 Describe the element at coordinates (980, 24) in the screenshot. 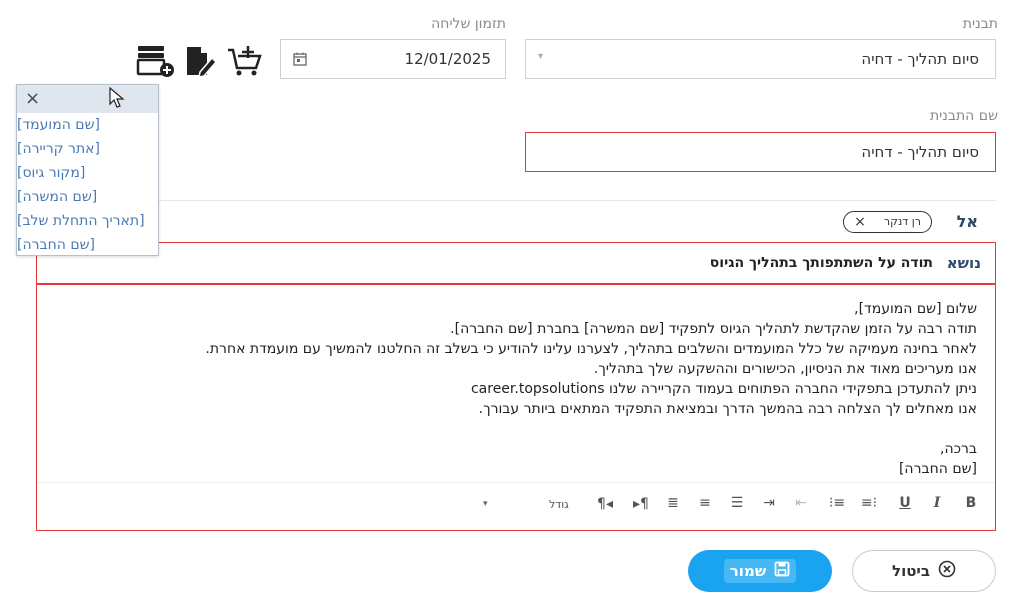

I see `template-label: תבנית` at that location.